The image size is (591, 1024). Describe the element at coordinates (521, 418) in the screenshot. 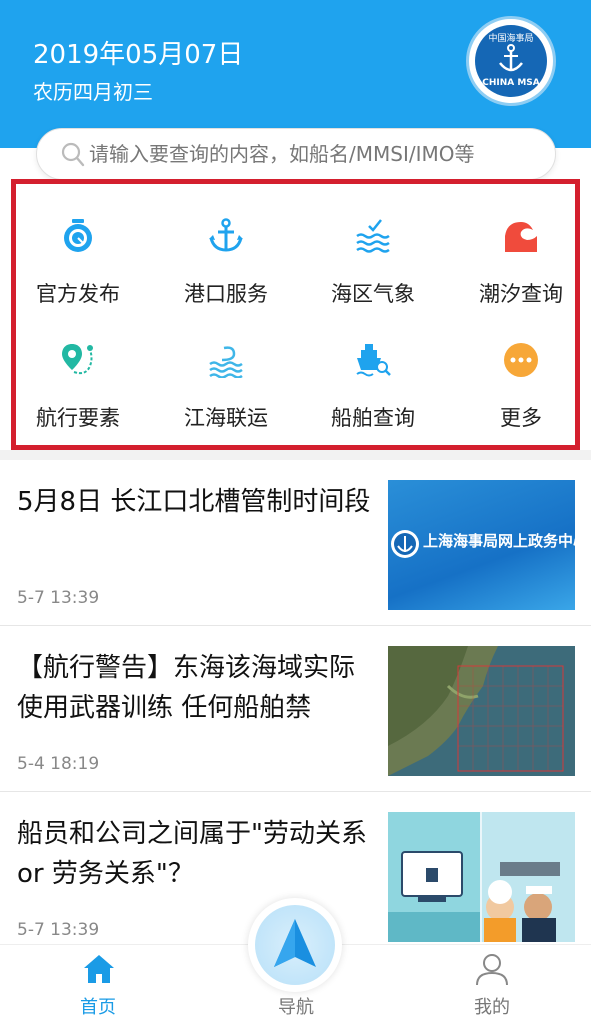

I see `menu-label: 更多` at that location.